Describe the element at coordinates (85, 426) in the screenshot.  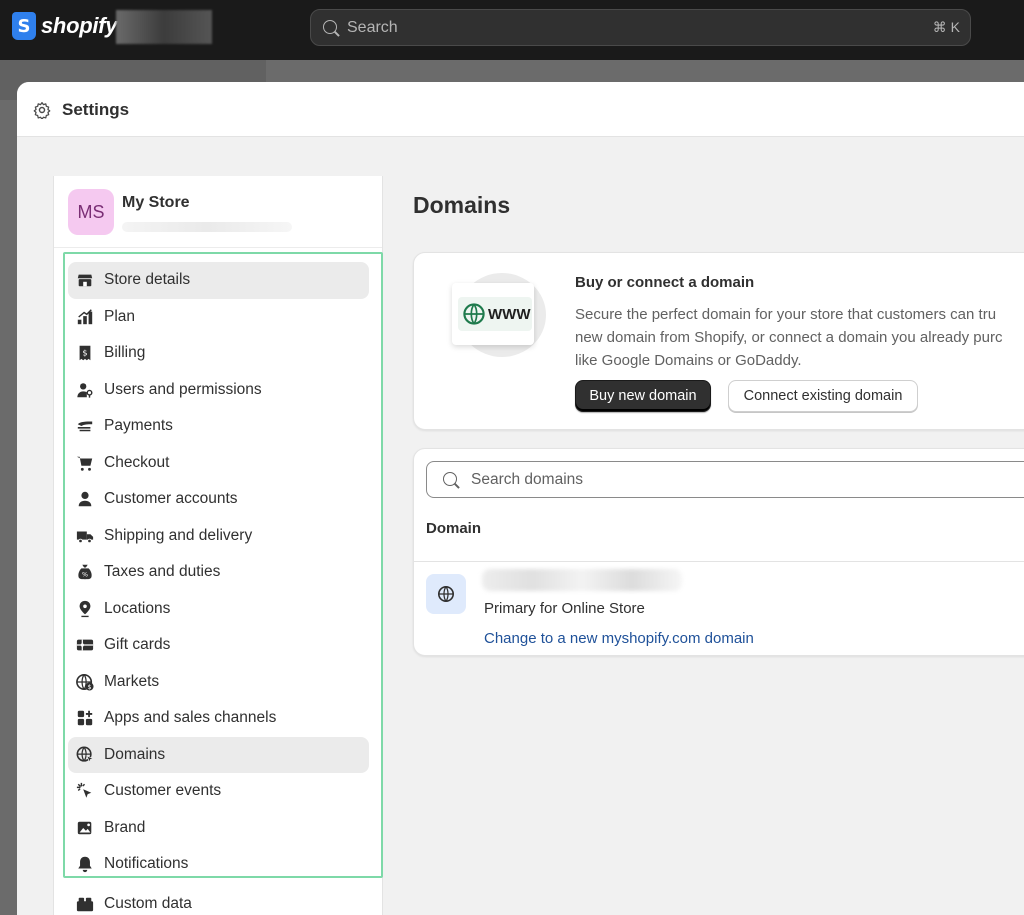
I see `payments-icon` at that location.